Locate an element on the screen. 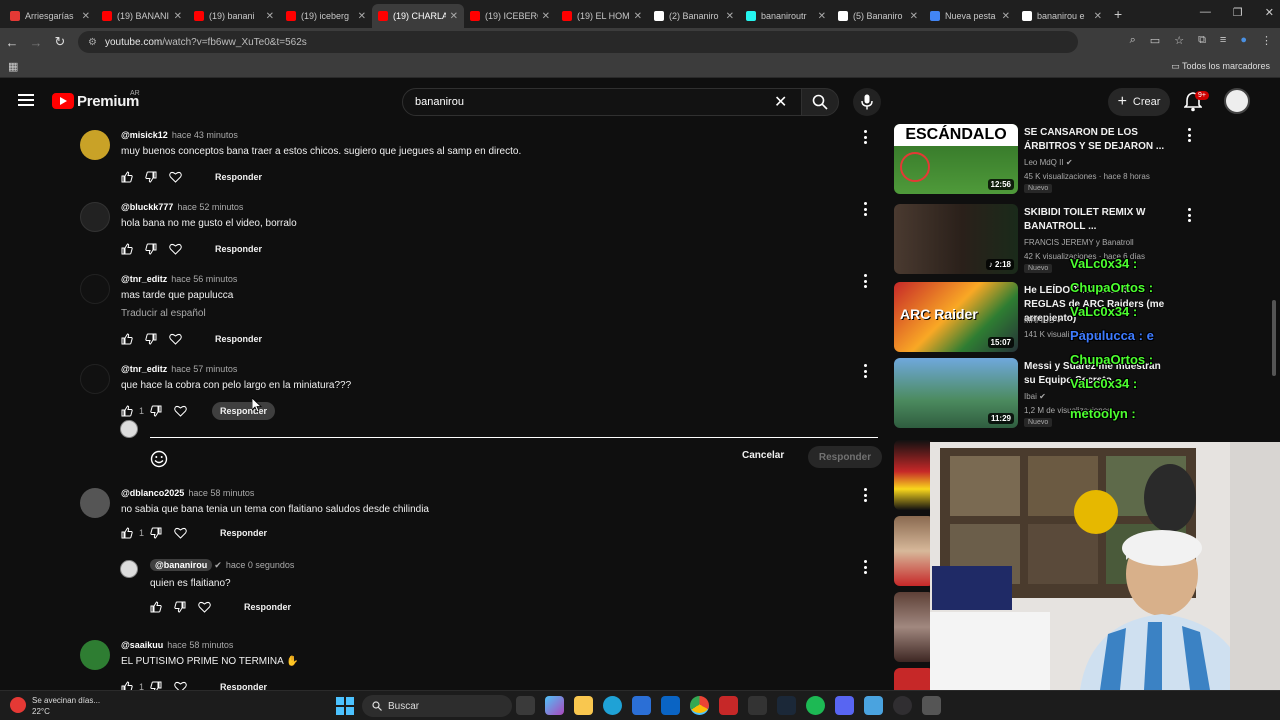  new-tab-button: + is located at coordinates (1118, 14).